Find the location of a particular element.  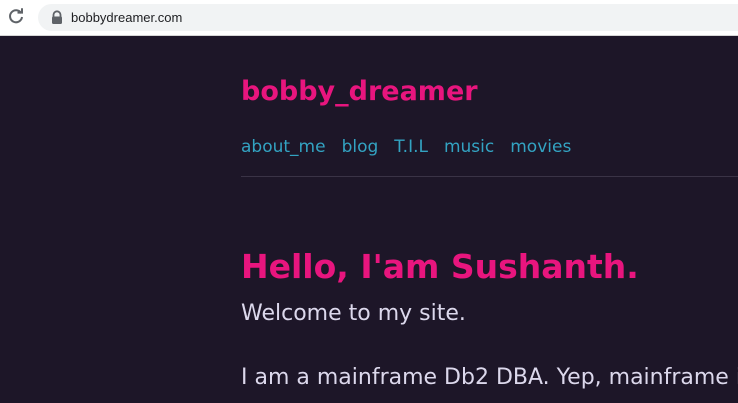

nav-link-til: T.I.L is located at coordinates (411, 147).